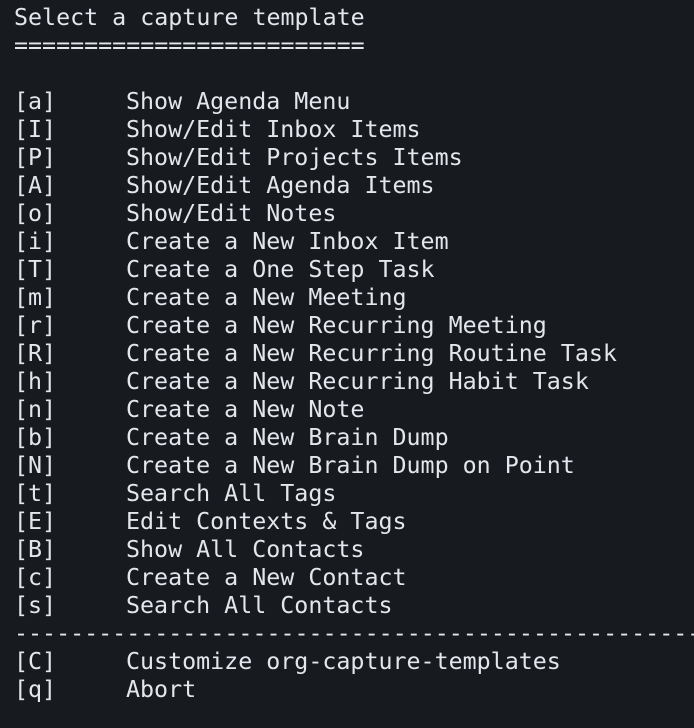 The width and height of the screenshot is (694, 728). I want to click on menu-item-key: [n], so click(35, 409).